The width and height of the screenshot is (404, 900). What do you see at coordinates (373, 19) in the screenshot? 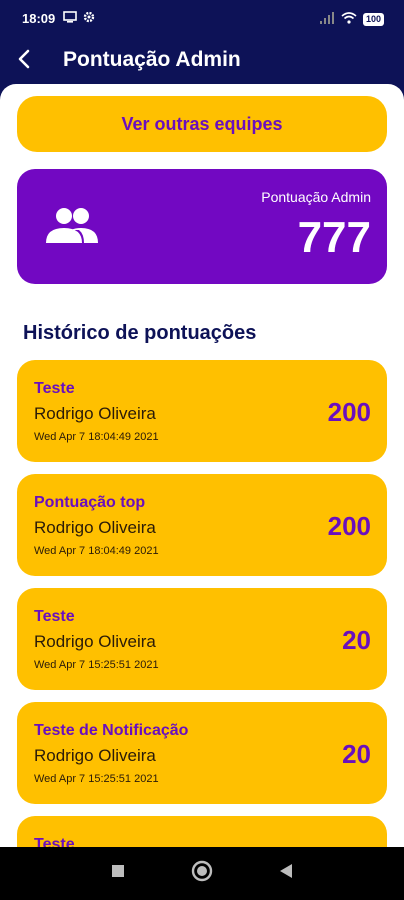
I see `battery-icon: 100` at bounding box center [373, 19].